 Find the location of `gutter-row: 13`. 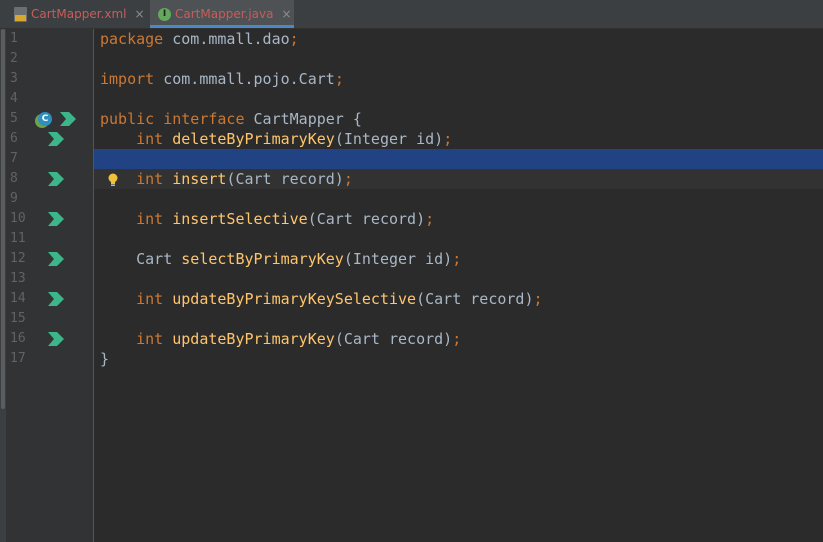

gutter-row: 13 is located at coordinates (49, 279).